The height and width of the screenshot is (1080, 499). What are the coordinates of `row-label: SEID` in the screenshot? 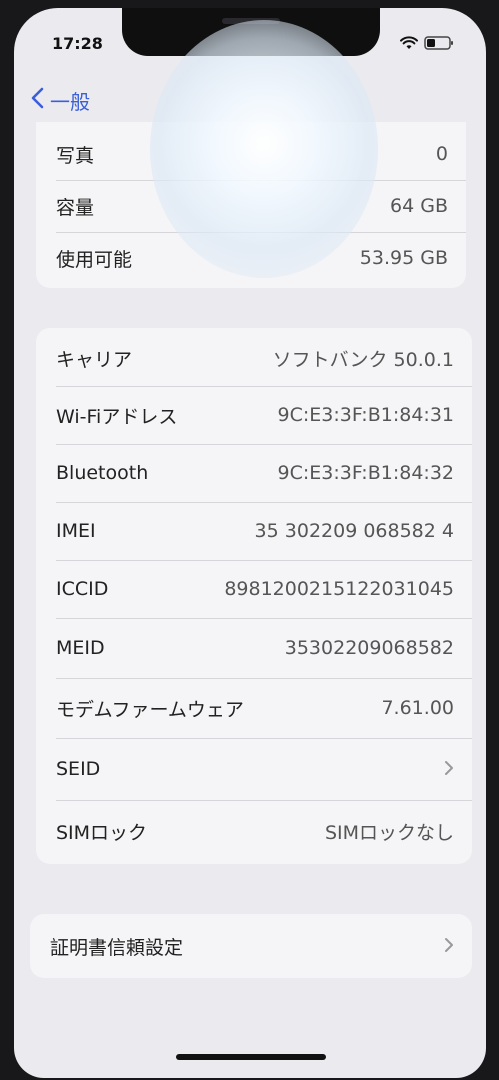 It's located at (78, 769).